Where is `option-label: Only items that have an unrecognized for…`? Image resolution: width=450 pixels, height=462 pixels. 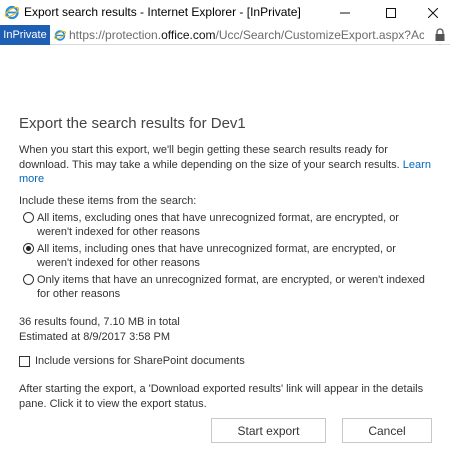
option-label: Only items that have an unrecognized for… is located at coordinates (231, 287).